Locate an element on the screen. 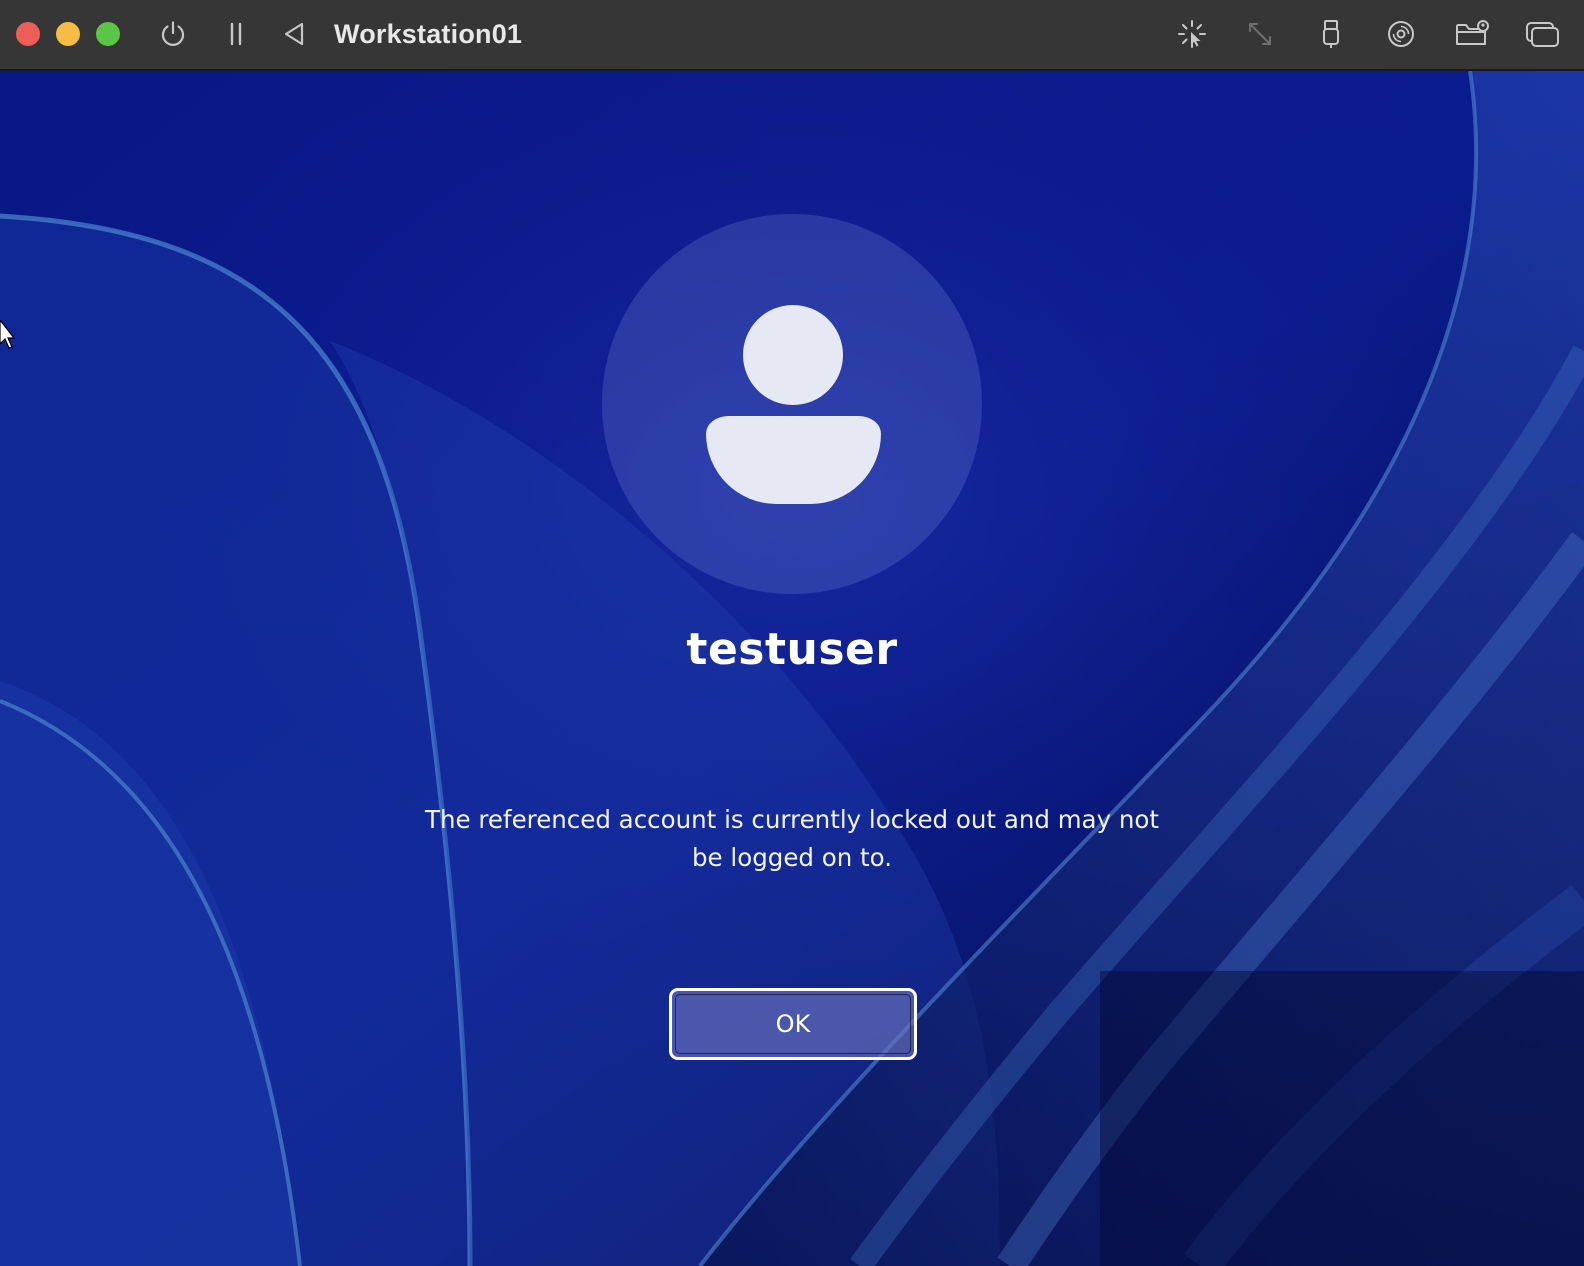 Image resolution: width=1584 pixels, height=1266 pixels. ok-button: OK is located at coordinates (793, 1024).